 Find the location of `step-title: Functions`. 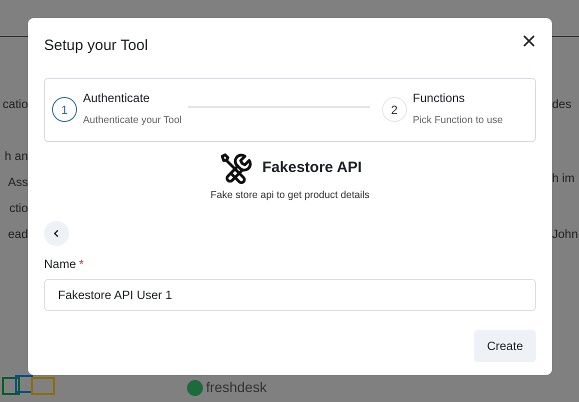

step-title: Functions is located at coordinates (439, 98).